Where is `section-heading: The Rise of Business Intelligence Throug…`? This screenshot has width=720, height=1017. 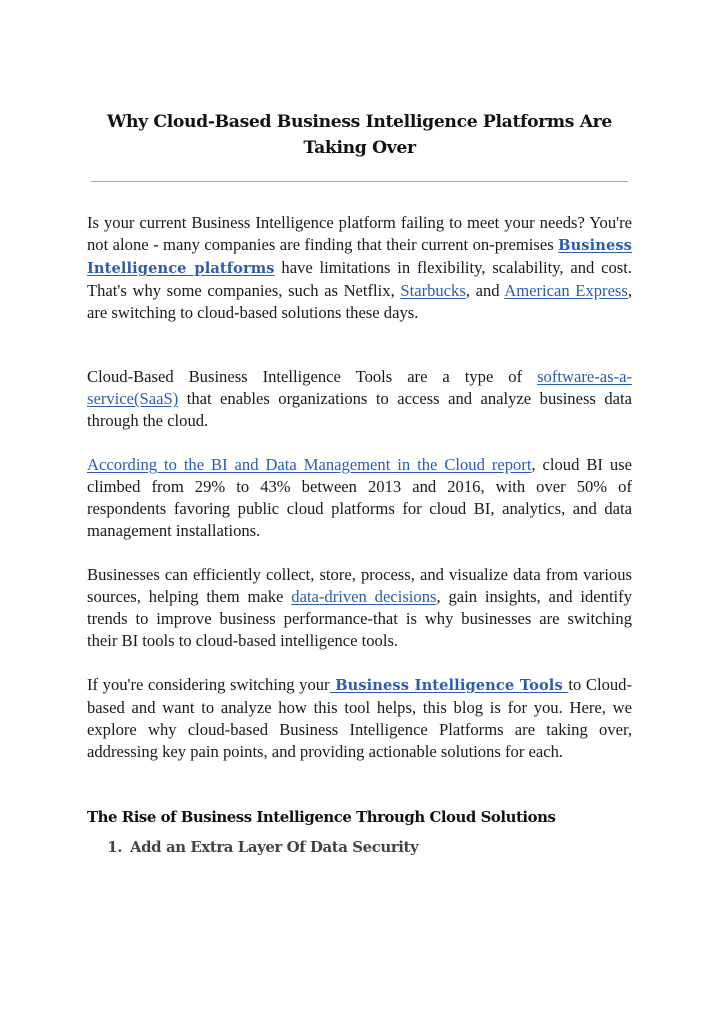 section-heading: The Rise of Business Intelligence Throug… is located at coordinates (321, 817).